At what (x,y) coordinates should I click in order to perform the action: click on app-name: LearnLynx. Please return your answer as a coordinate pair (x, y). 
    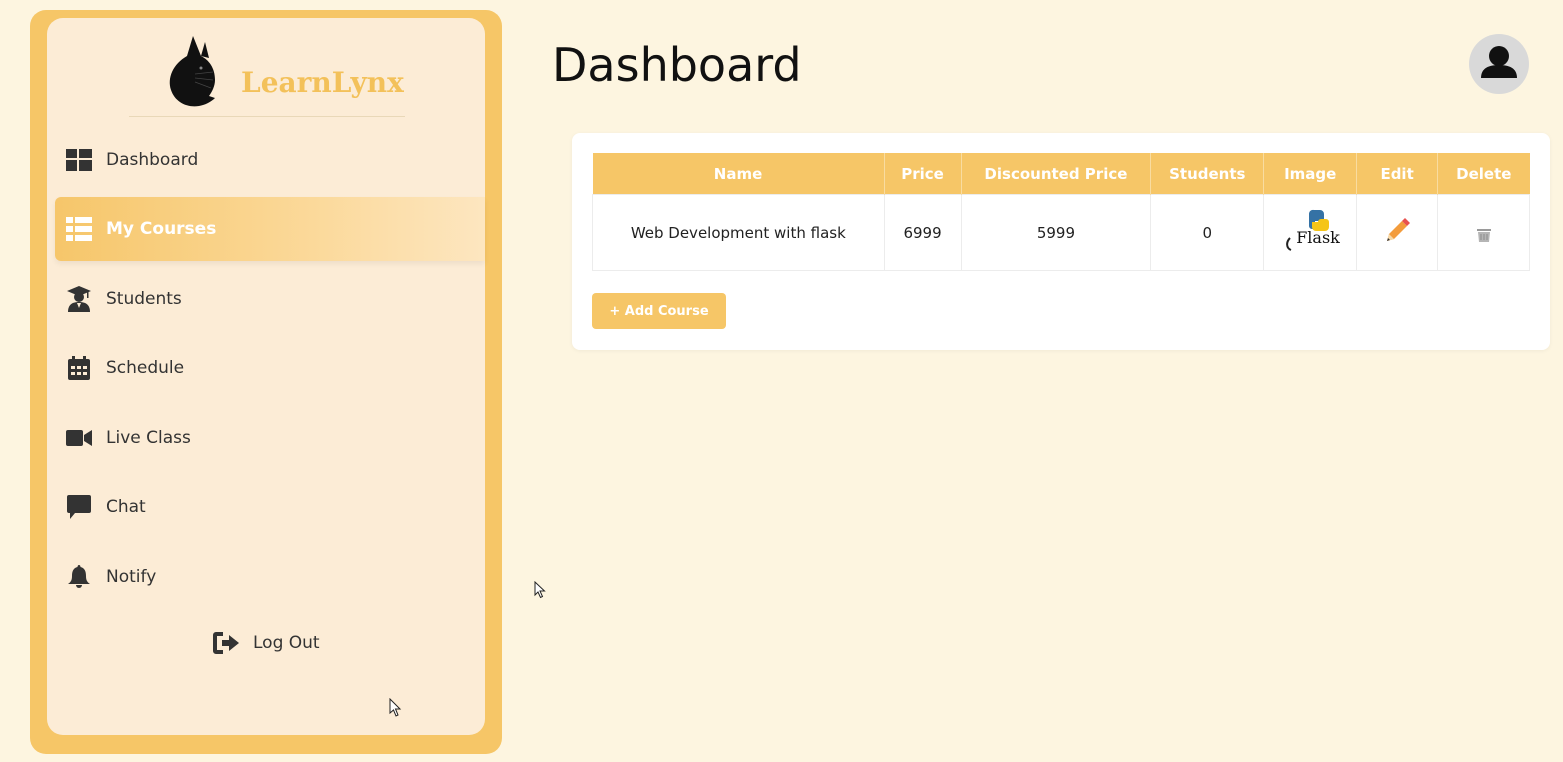
    Looking at the image, I should click on (322, 82).